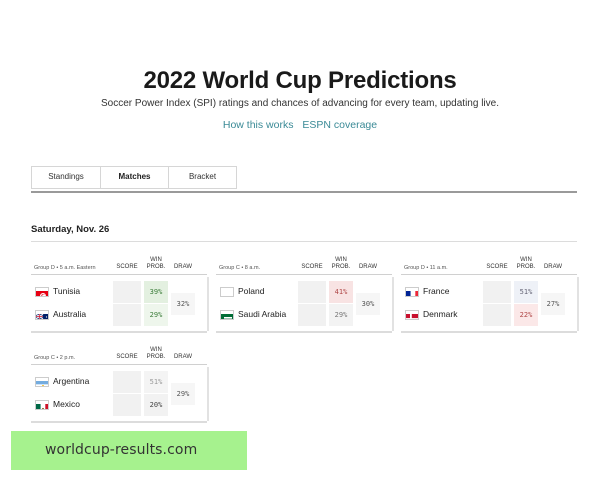 The height and width of the screenshot is (480, 600). What do you see at coordinates (55, 358) in the screenshot?
I see `match-group-time: Group C • 2 p.m.` at bounding box center [55, 358].